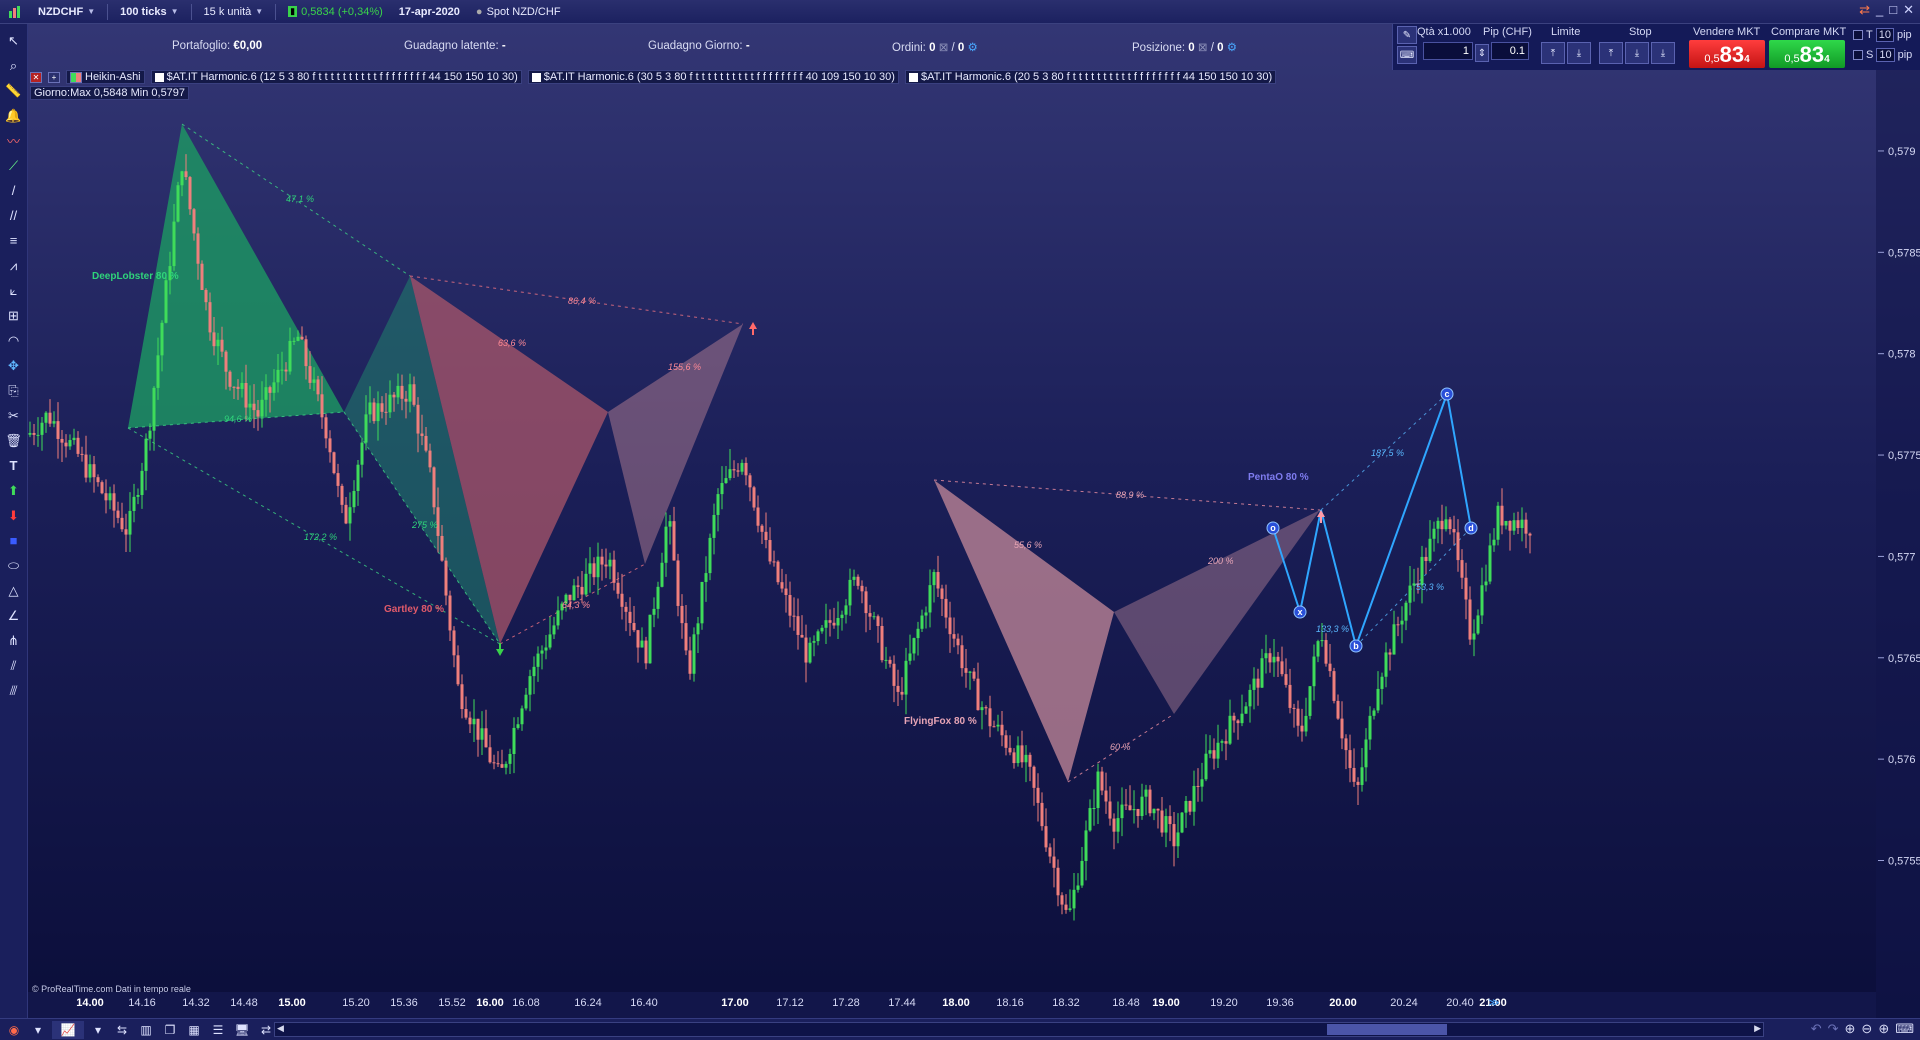  I want to click on indicator-heikin-ashi: Heikin-Ashi, so click(105, 77).